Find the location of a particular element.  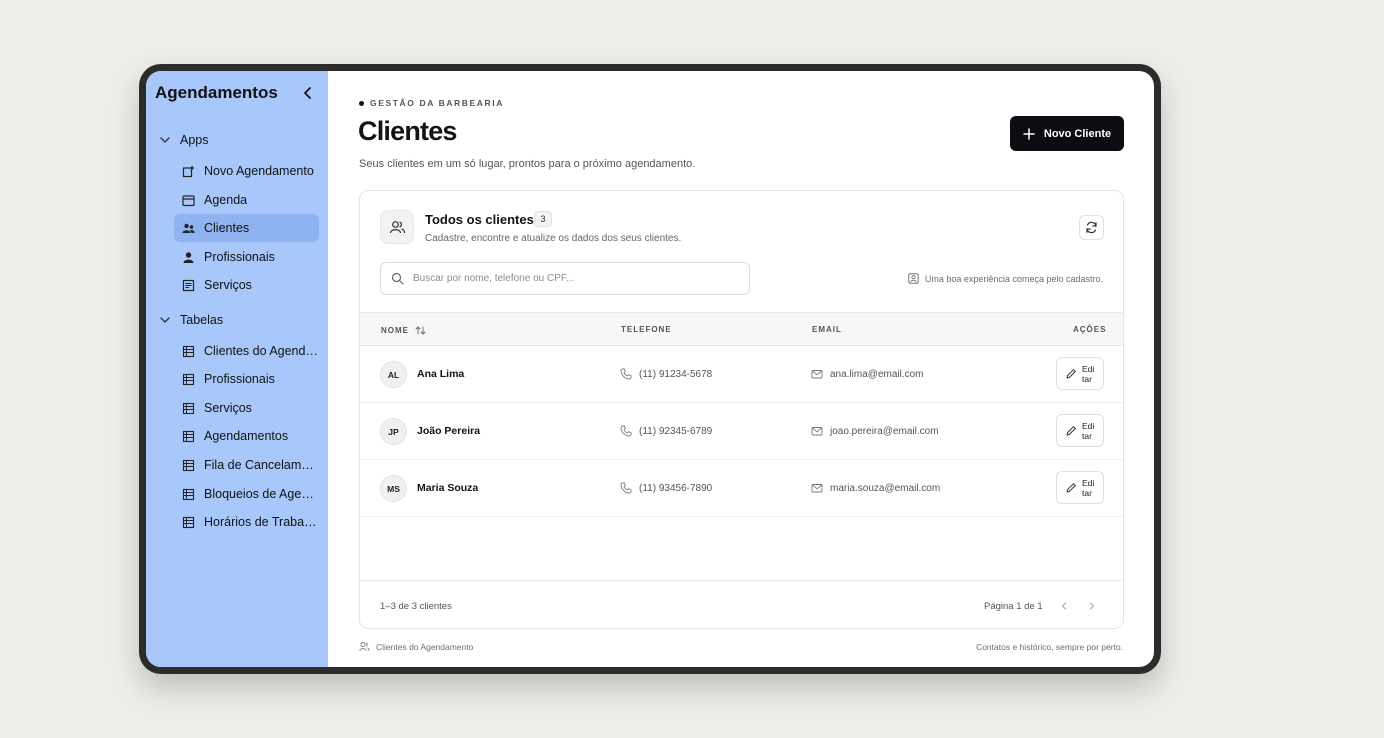

page-title: Clientes is located at coordinates (407, 131).